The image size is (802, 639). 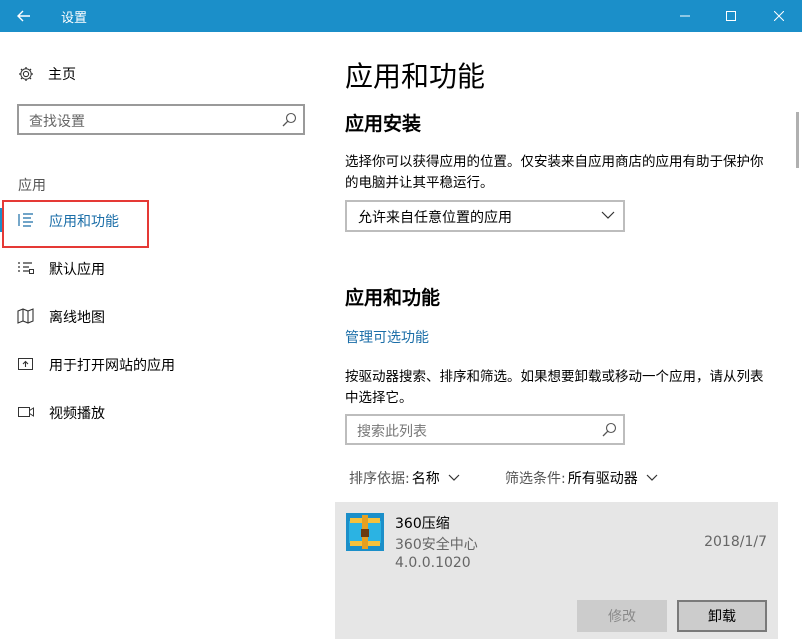 I want to click on back-button, so click(x=24, y=16).